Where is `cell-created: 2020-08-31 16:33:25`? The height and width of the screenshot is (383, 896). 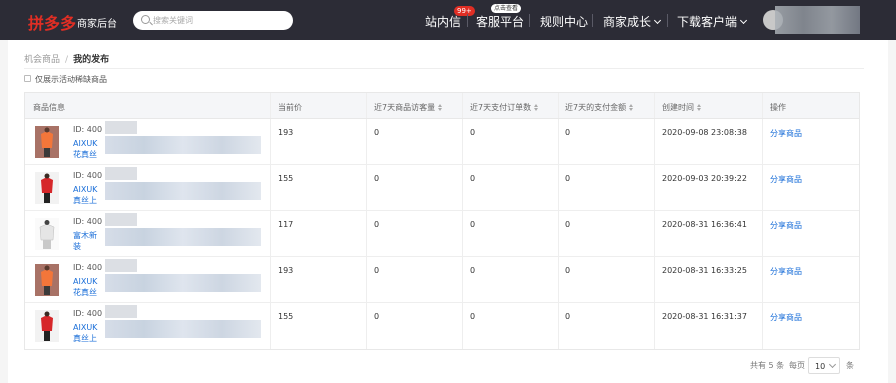
cell-created: 2020-08-31 16:33:25 is located at coordinates (704, 270).